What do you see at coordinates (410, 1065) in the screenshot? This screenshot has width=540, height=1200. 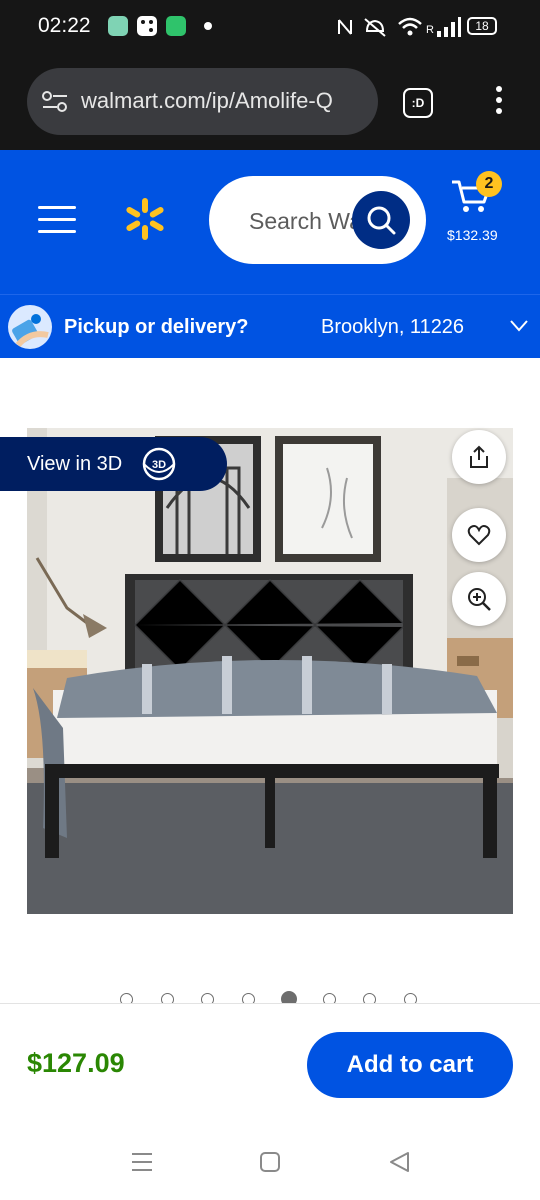 I see `add-to-cart-button: Add to cart` at bounding box center [410, 1065].